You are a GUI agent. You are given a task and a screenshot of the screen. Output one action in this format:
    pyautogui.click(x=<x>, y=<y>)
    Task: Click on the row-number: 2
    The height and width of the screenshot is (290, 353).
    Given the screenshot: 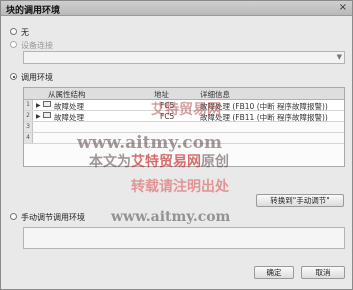 What is the action you would take?
    pyautogui.click(x=28, y=116)
    